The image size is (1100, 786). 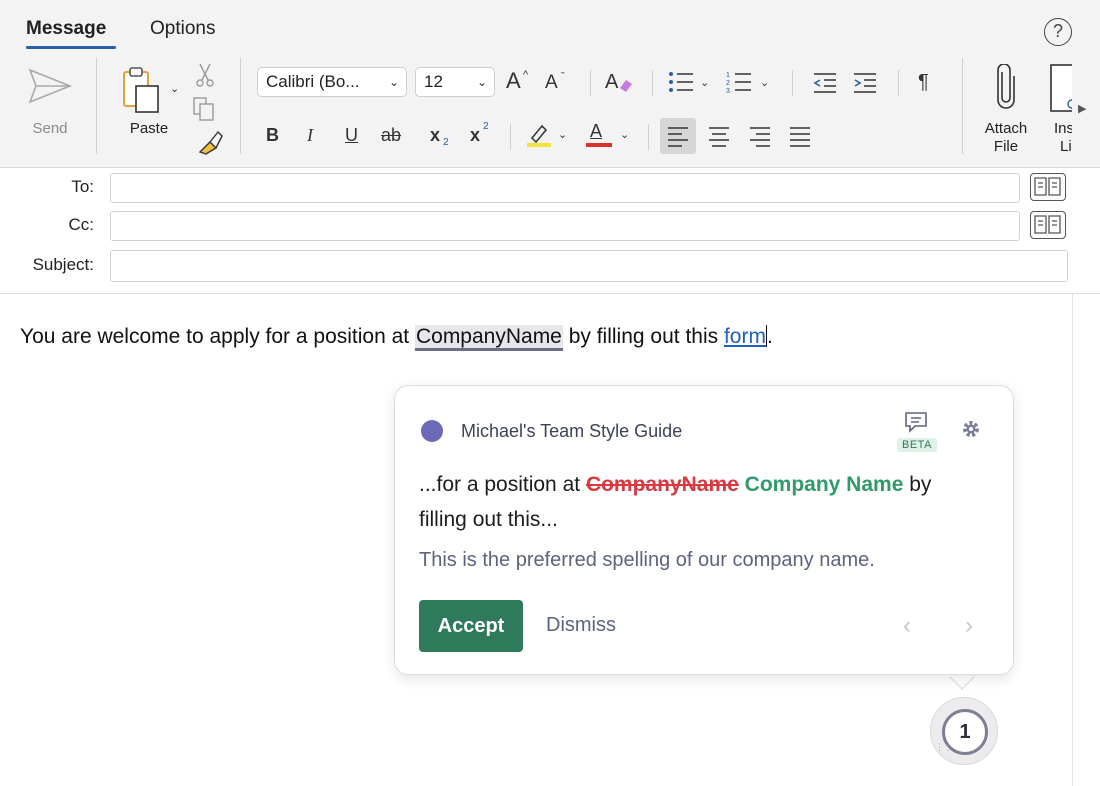 I want to click on send-button: Send, so click(x=50, y=104).